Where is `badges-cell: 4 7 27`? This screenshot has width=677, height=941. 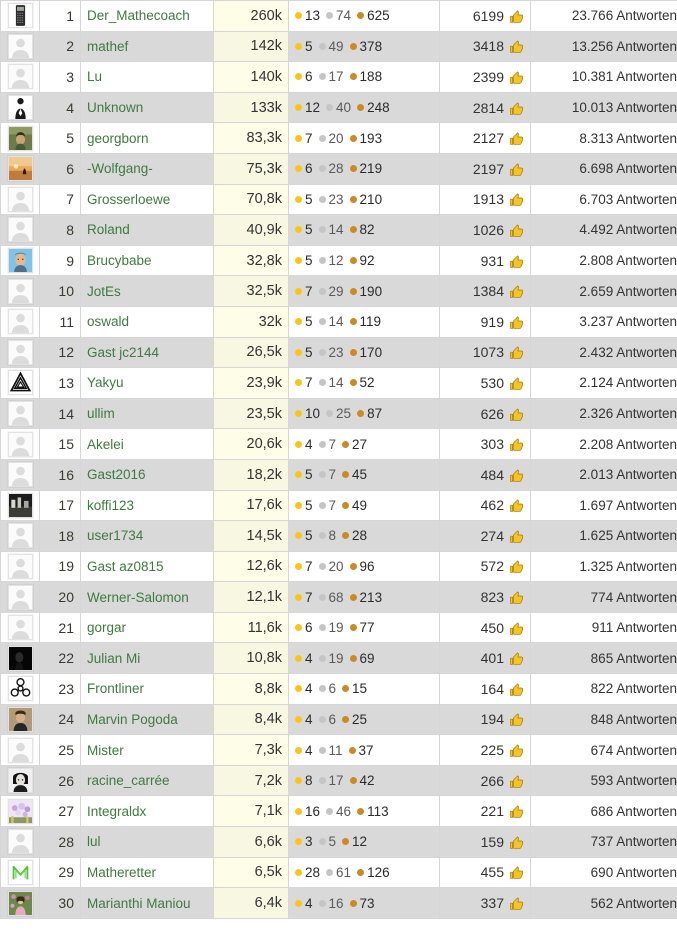
badges-cell: 4 7 27 is located at coordinates (364, 444).